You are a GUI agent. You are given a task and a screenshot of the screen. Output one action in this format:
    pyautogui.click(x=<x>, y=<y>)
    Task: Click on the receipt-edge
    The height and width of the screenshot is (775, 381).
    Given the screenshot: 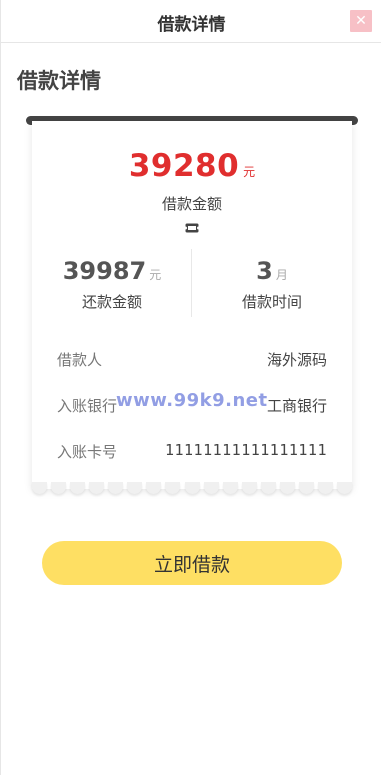 What is the action you would take?
    pyautogui.click(x=192, y=489)
    